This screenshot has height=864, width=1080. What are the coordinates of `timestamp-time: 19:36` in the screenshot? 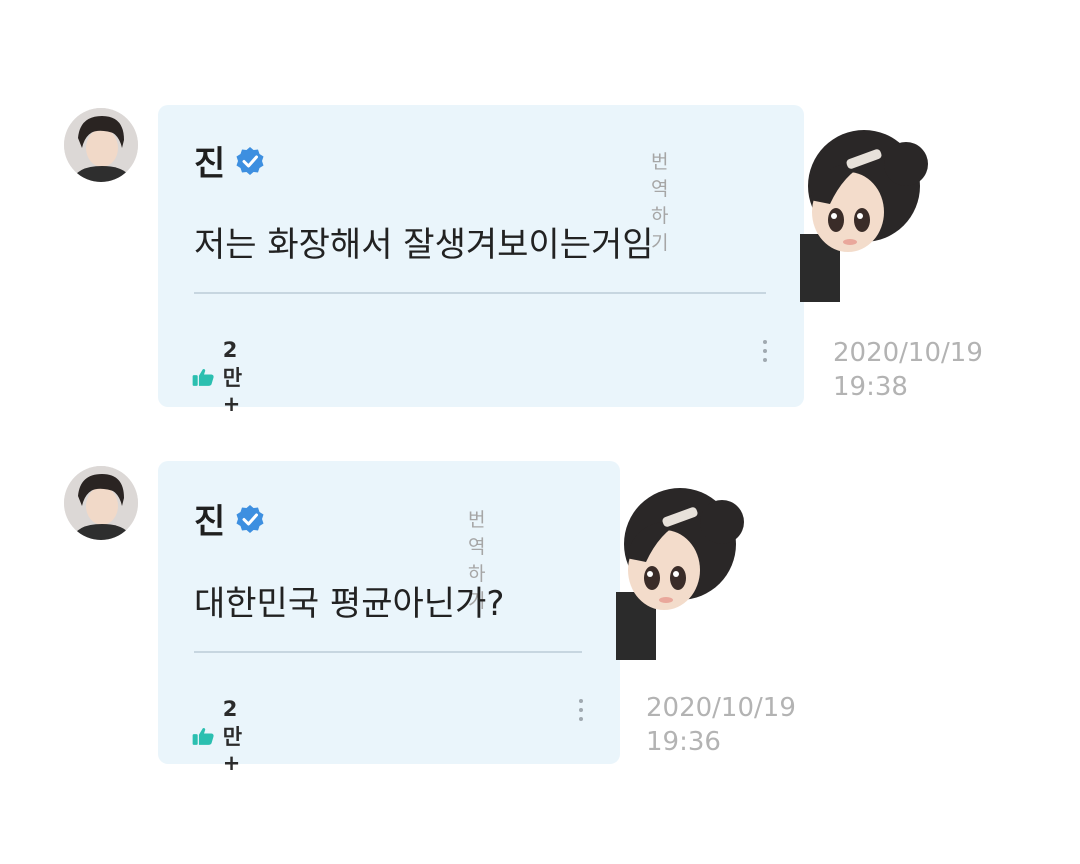 It's located at (683, 742).